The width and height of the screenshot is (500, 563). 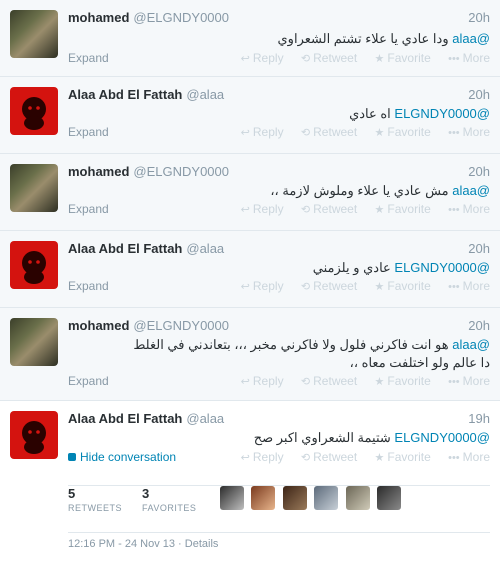 What do you see at coordinates (169, 499) in the screenshot?
I see `favorites-stat: 3 FAVORITES` at bounding box center [169, 499].